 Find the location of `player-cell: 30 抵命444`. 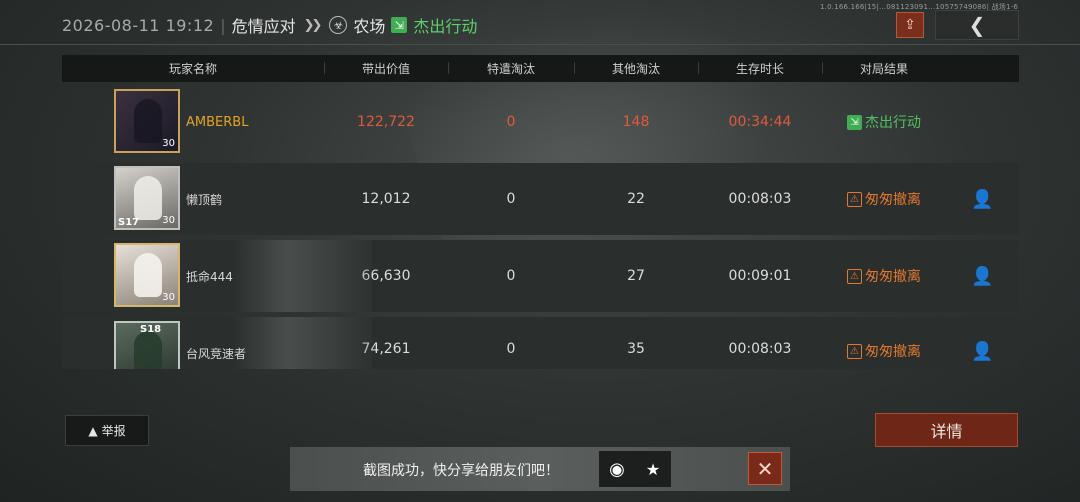

player-cell: 30 抵命444 is located at coordinates (193, 276).